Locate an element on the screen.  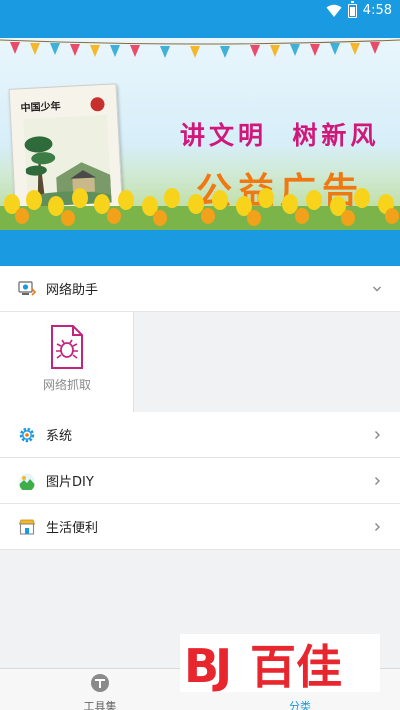
banner-slogan-line1: 讲文明 树新风 is located at coordinates (280, 135).